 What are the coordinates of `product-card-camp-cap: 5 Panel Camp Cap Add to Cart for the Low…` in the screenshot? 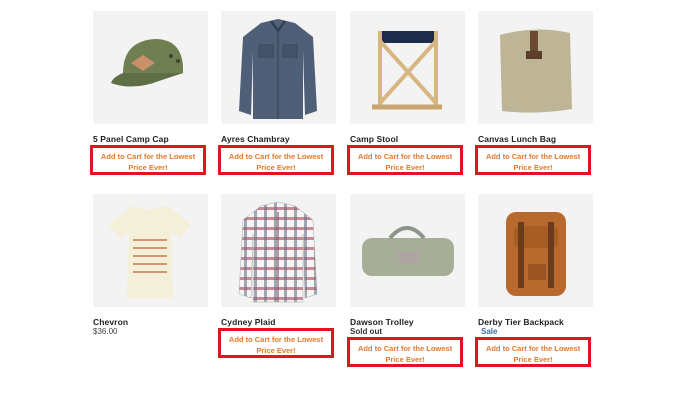 It's located at (152, 93).